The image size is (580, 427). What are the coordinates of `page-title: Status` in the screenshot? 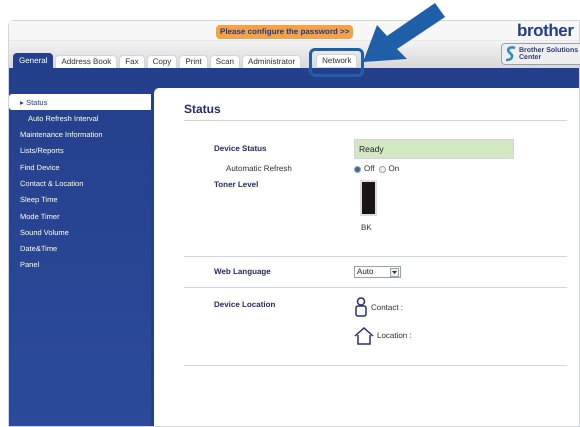 It's located at (203, 109).